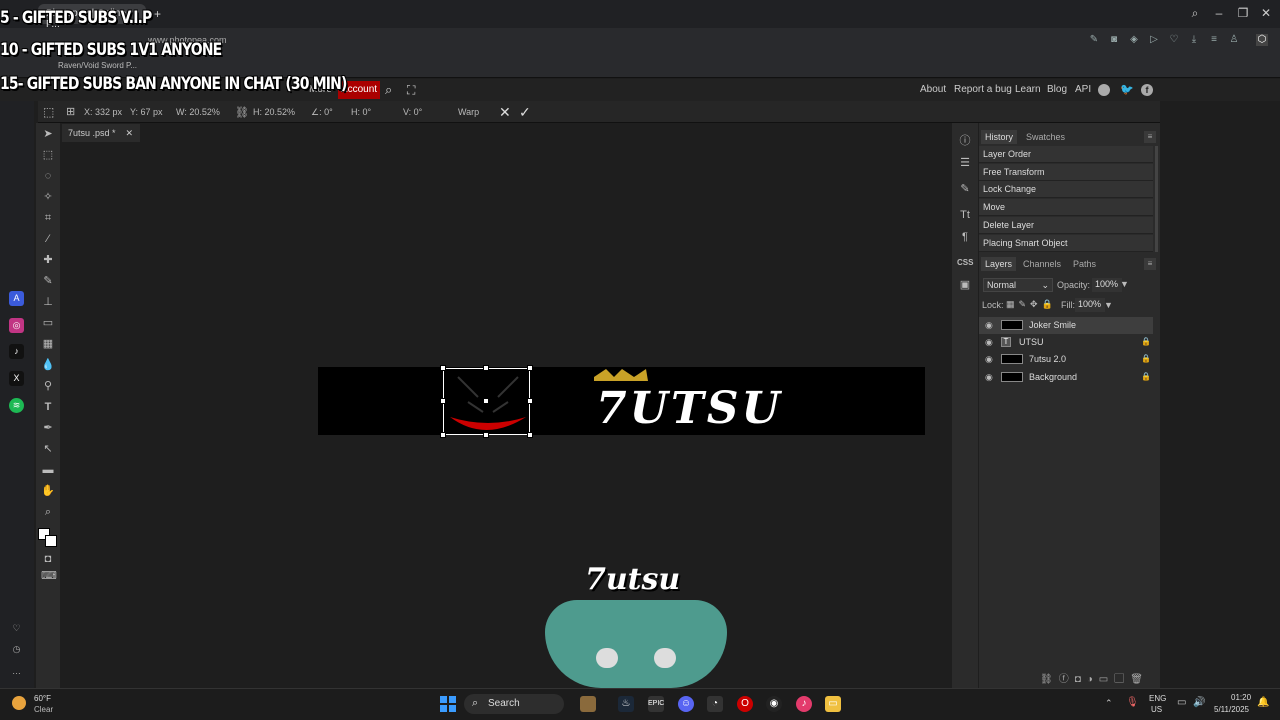 The width and height of the screenshot is (1280, 720). Describe the element at coordinates (983, 89) in the screenshot. I see `menu-report-bug: Report a bug` at that location.